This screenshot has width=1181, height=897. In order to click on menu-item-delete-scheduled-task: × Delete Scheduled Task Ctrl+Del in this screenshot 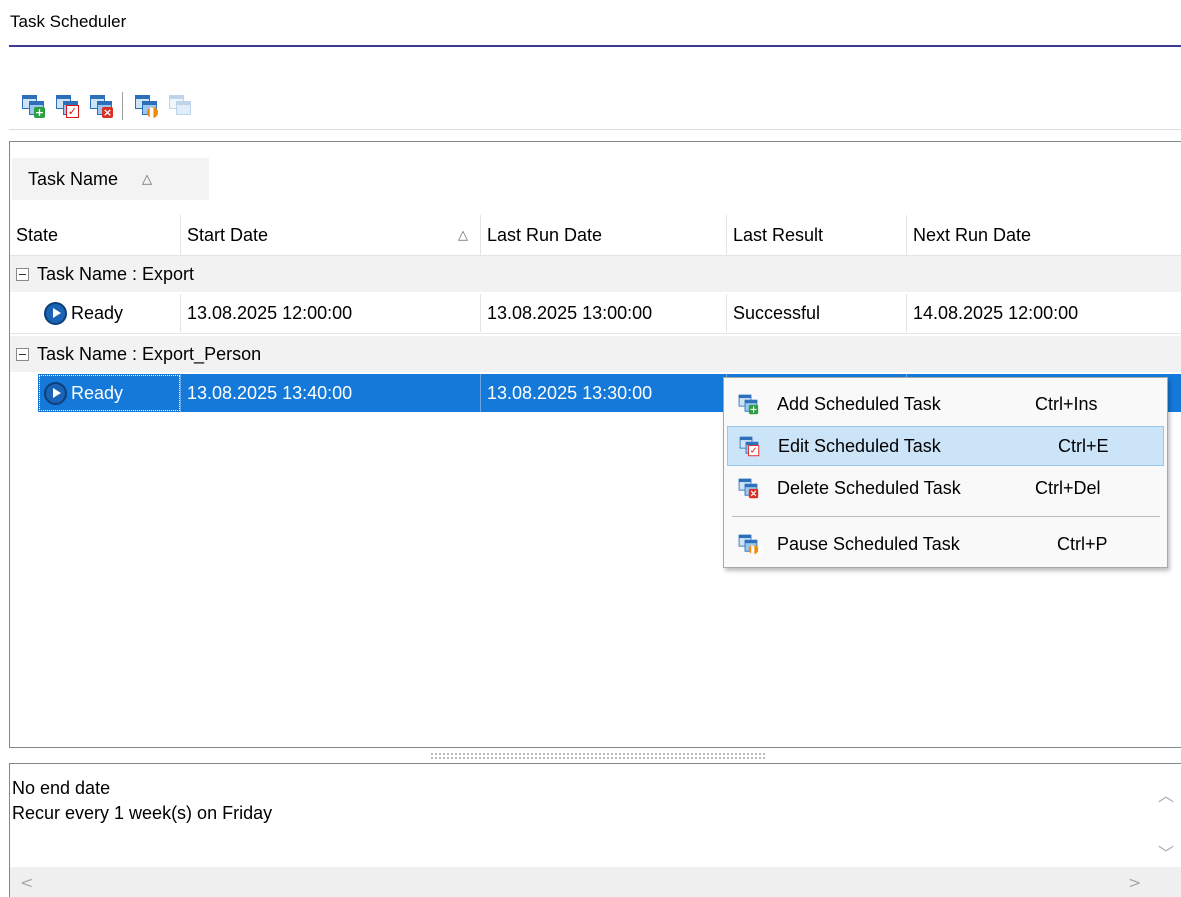, I will do `click(945, 488)`.